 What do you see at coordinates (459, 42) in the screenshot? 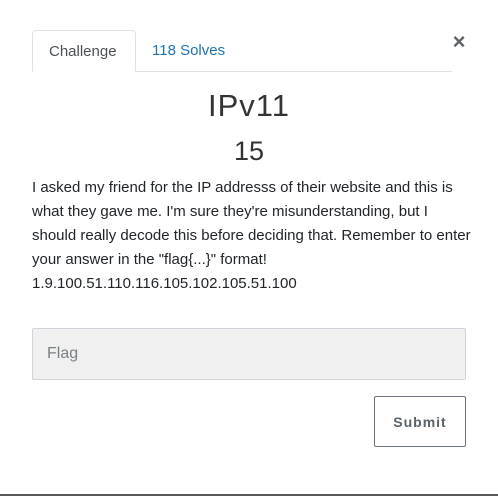
I see `close-icon: ×` at bounding box center [459, 42].